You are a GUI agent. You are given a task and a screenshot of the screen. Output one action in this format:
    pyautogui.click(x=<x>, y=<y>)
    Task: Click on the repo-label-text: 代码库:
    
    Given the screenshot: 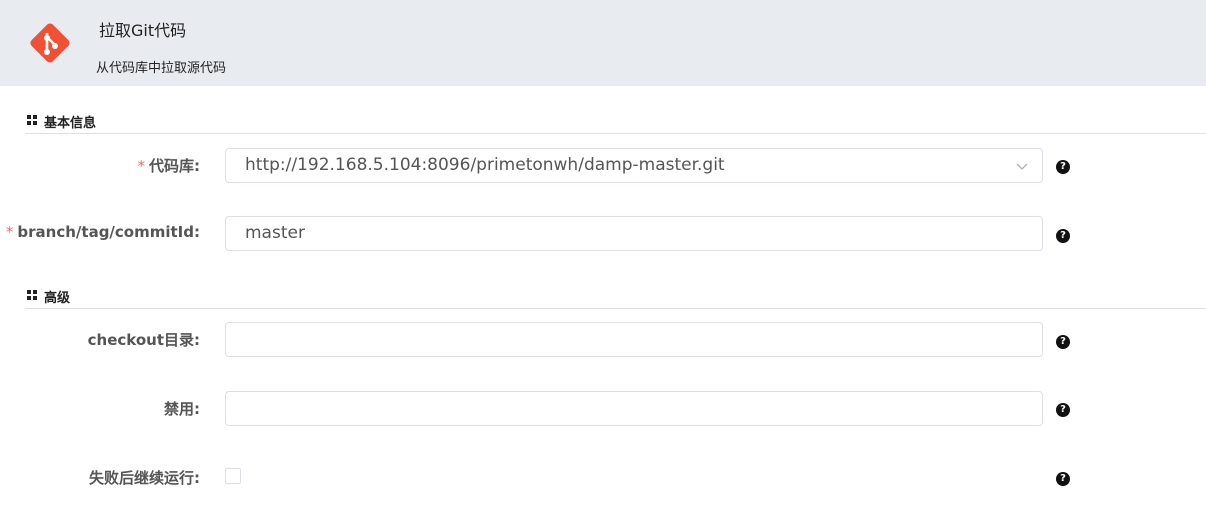 What is the action you would take?
    pyautogui.click(x=174, y=166)
    